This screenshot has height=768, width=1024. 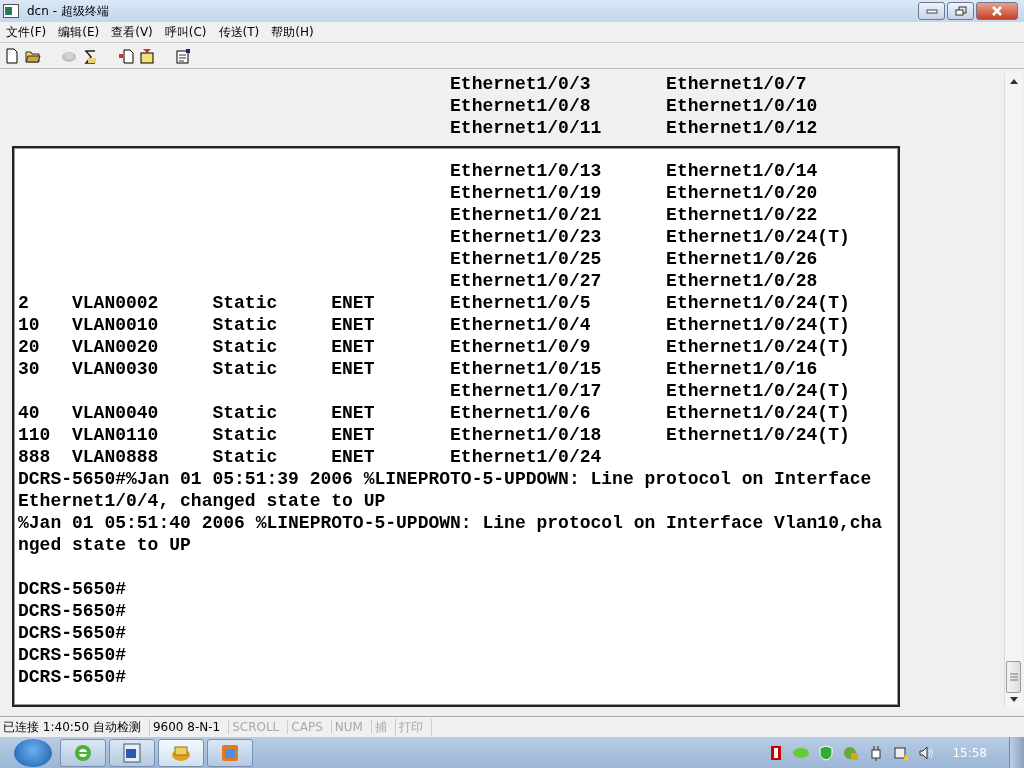 I want to click on terminal-line: 888 VLAN0888 Static ENET Ethernet1/0/24, so click(x=310, y=457).